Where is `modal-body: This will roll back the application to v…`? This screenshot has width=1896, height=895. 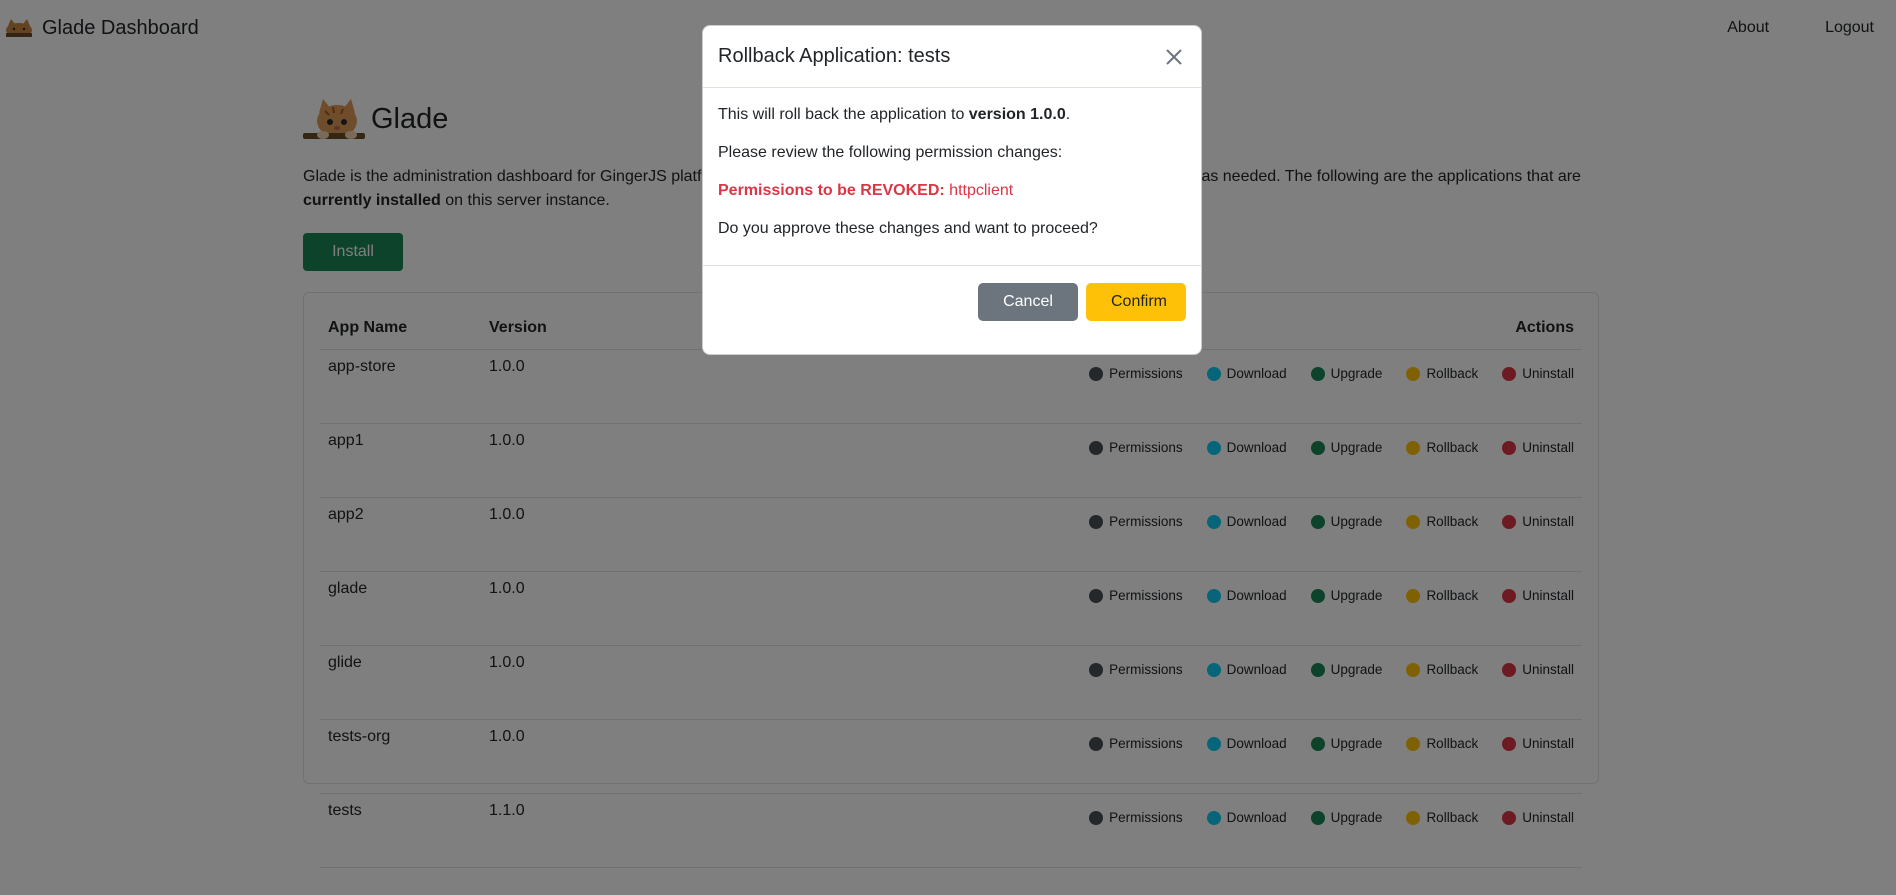
modal-body: This will roll back the application to v… is located at coordinates (952, 177).